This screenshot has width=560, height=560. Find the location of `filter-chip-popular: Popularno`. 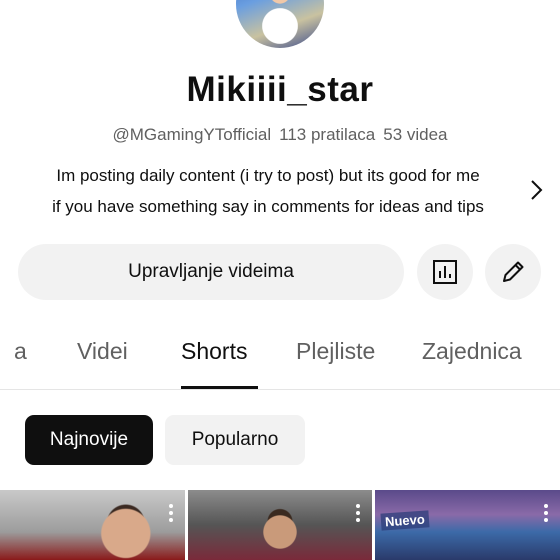

filter-chip-popular: Popularno is located at coordinates (235, 440).